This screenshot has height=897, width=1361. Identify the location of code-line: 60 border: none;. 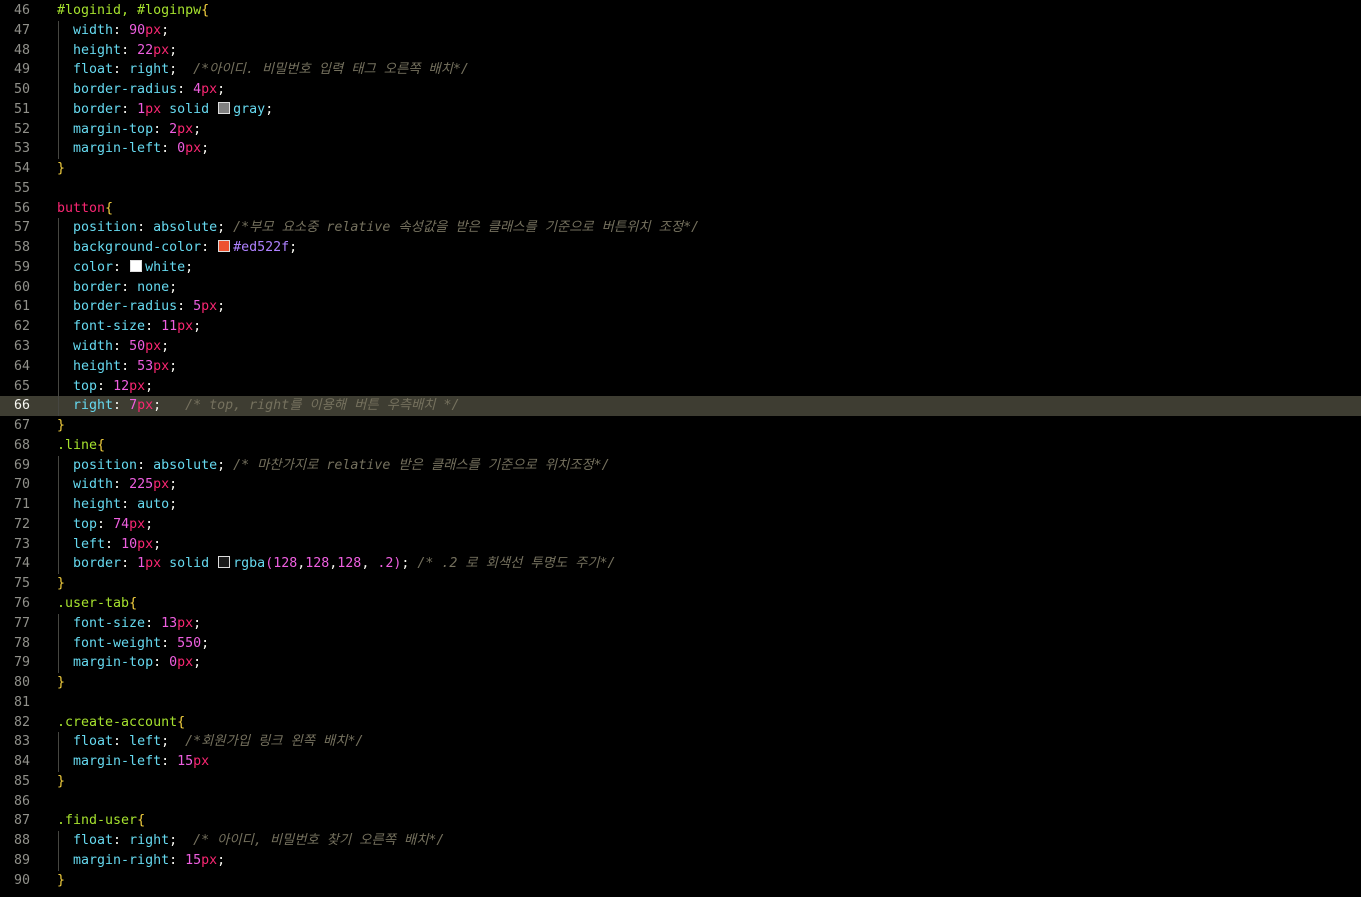
(680, 287).